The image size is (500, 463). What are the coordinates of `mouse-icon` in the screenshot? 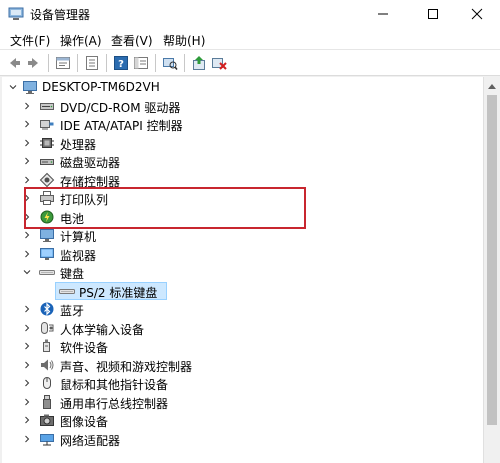 It's located at (47, 383).